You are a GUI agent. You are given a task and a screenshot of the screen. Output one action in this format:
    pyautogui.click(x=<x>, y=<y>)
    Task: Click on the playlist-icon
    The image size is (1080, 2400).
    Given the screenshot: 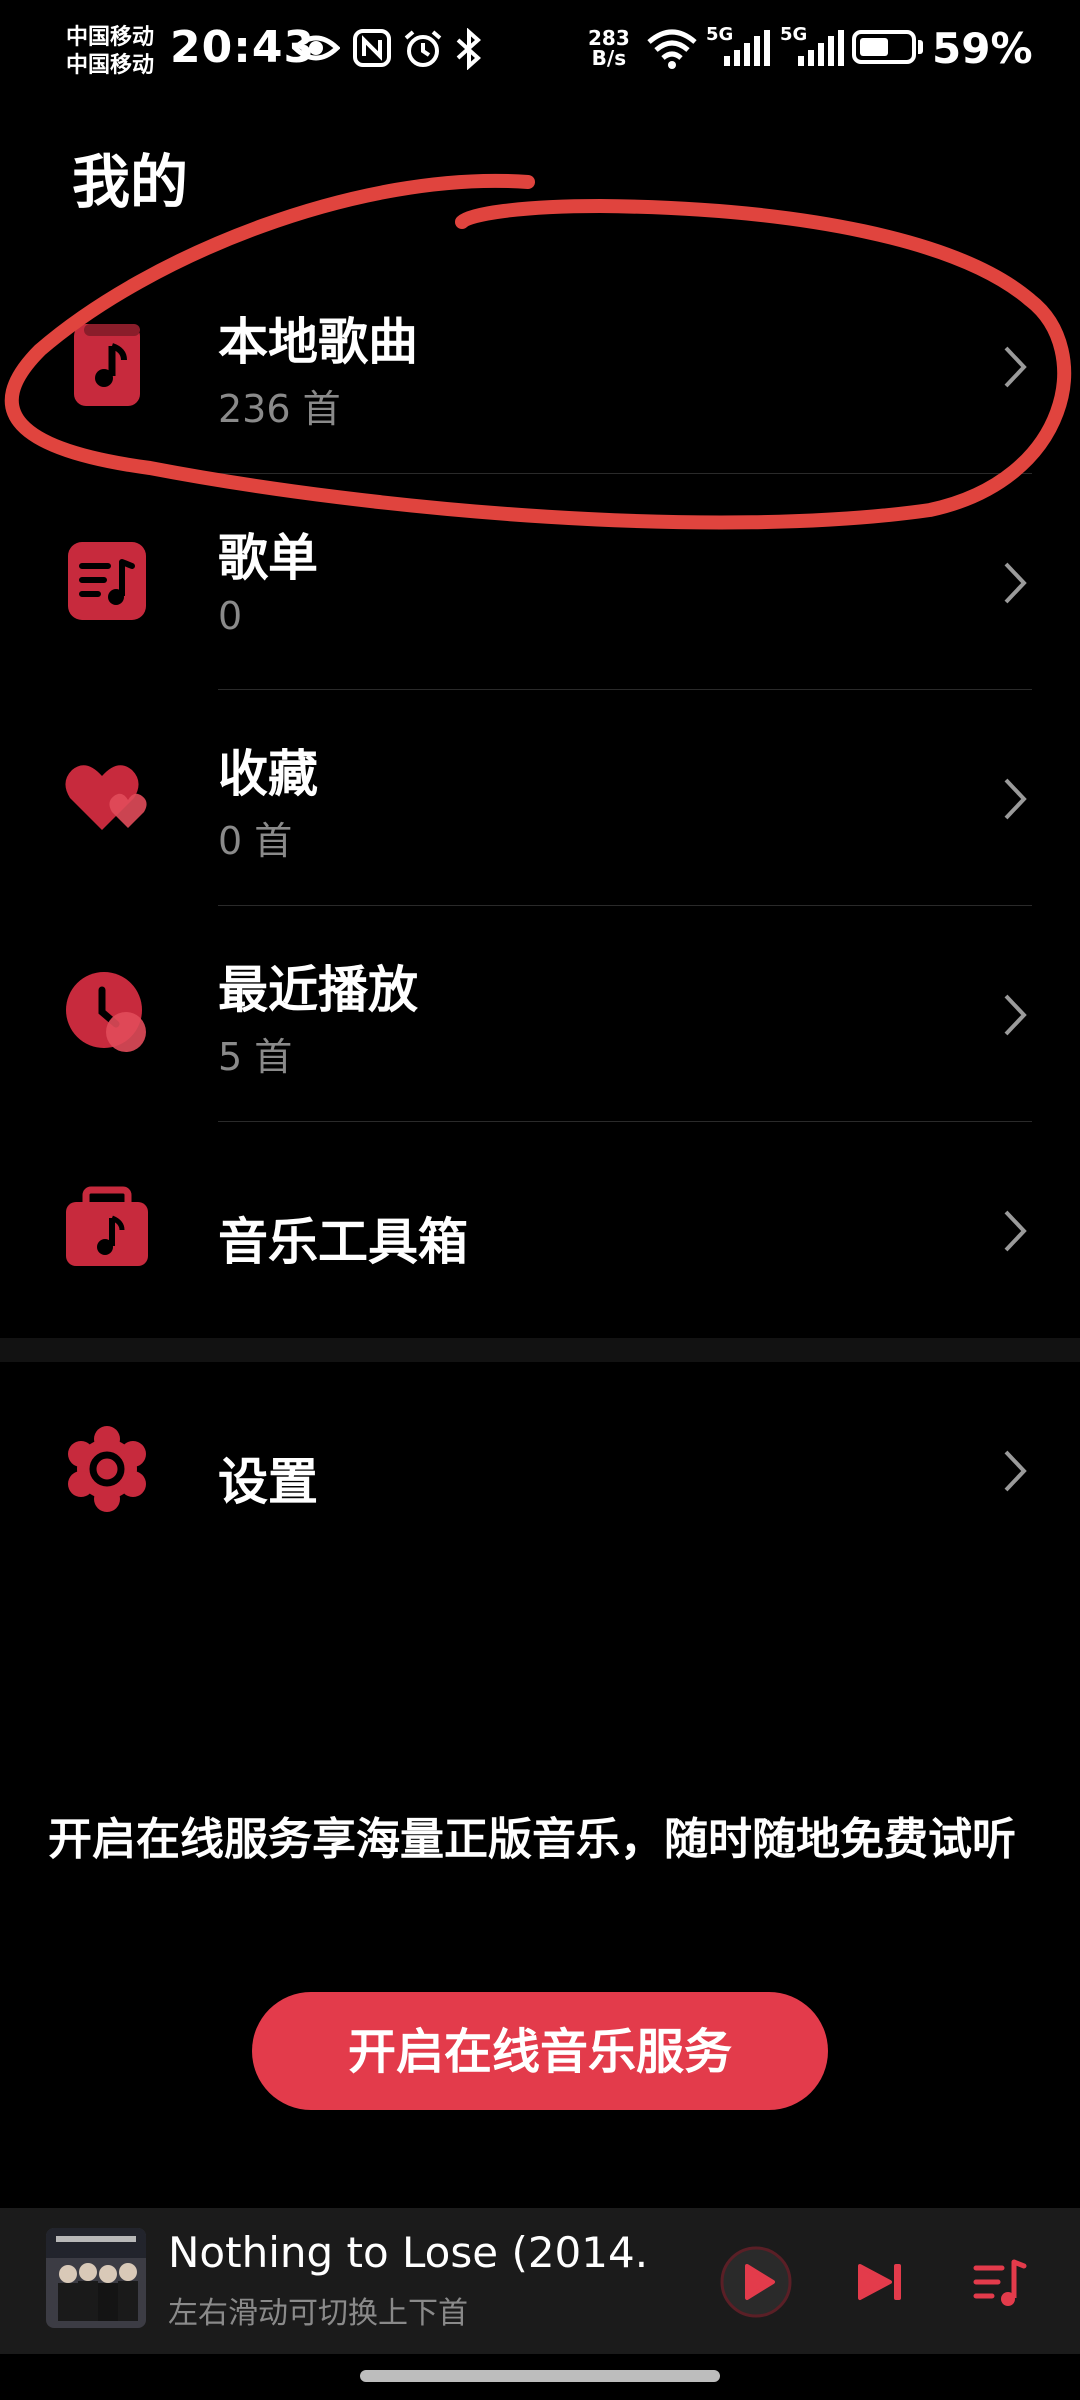 What is the action you would take?
    pyautogui.click(x=107, y=581)
    